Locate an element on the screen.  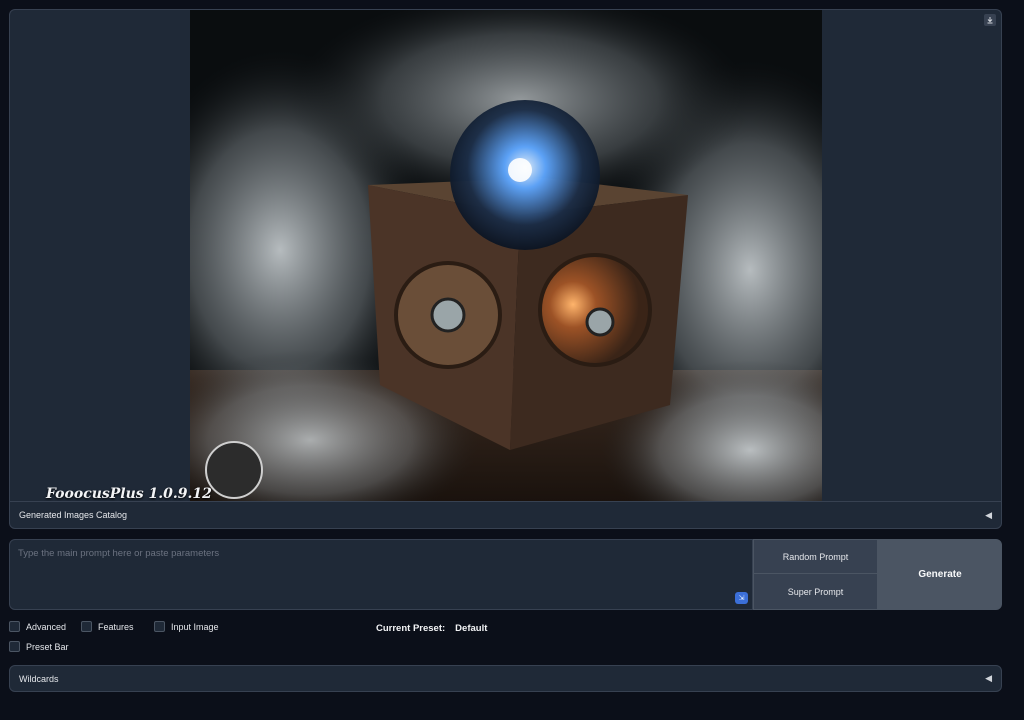
current-preset: Current Preset: Default is located at coordinates (431, 628).